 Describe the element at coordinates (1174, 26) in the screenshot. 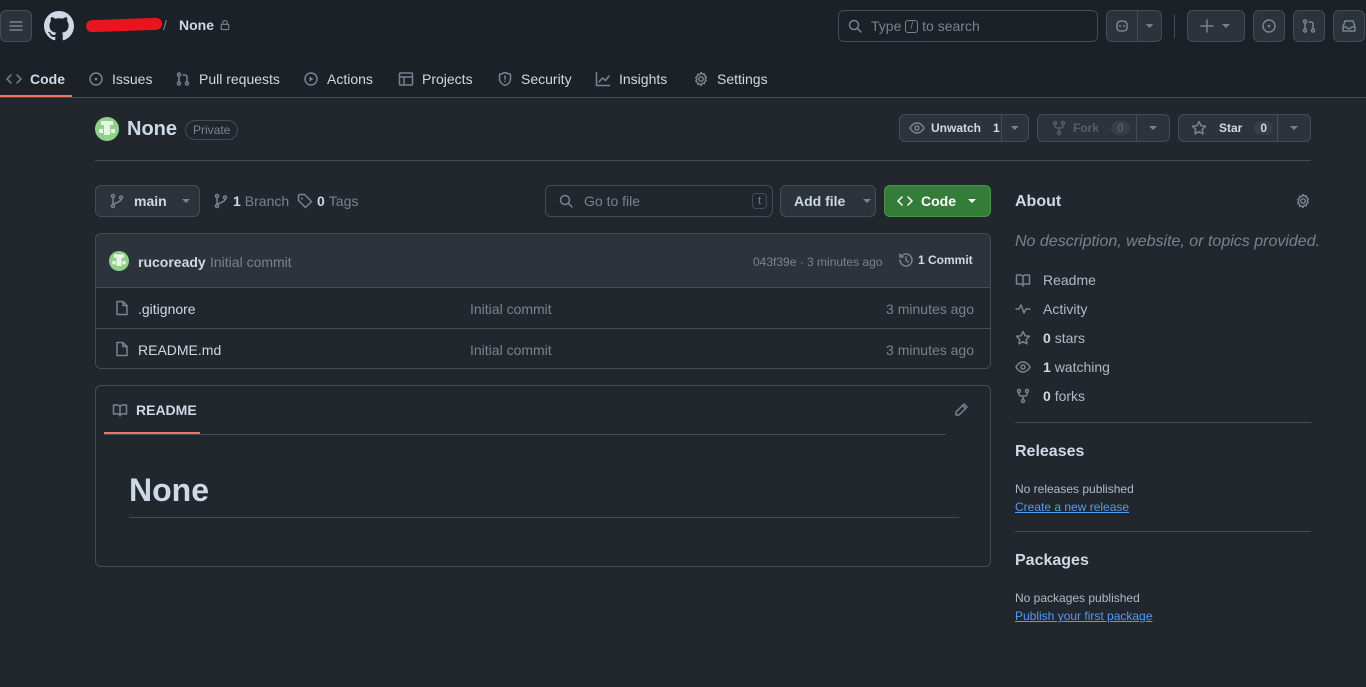

I see `header-divider` at that location.